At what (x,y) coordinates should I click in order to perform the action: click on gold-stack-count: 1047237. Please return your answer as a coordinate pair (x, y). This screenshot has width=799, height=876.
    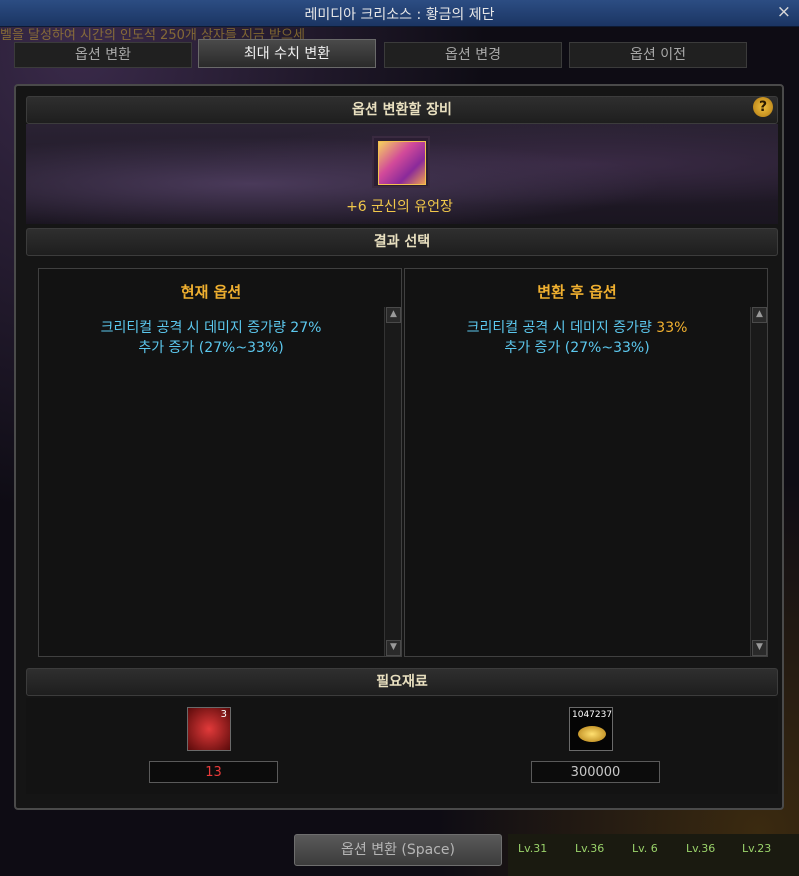
    Looking at the image, I should click on (592, 715).